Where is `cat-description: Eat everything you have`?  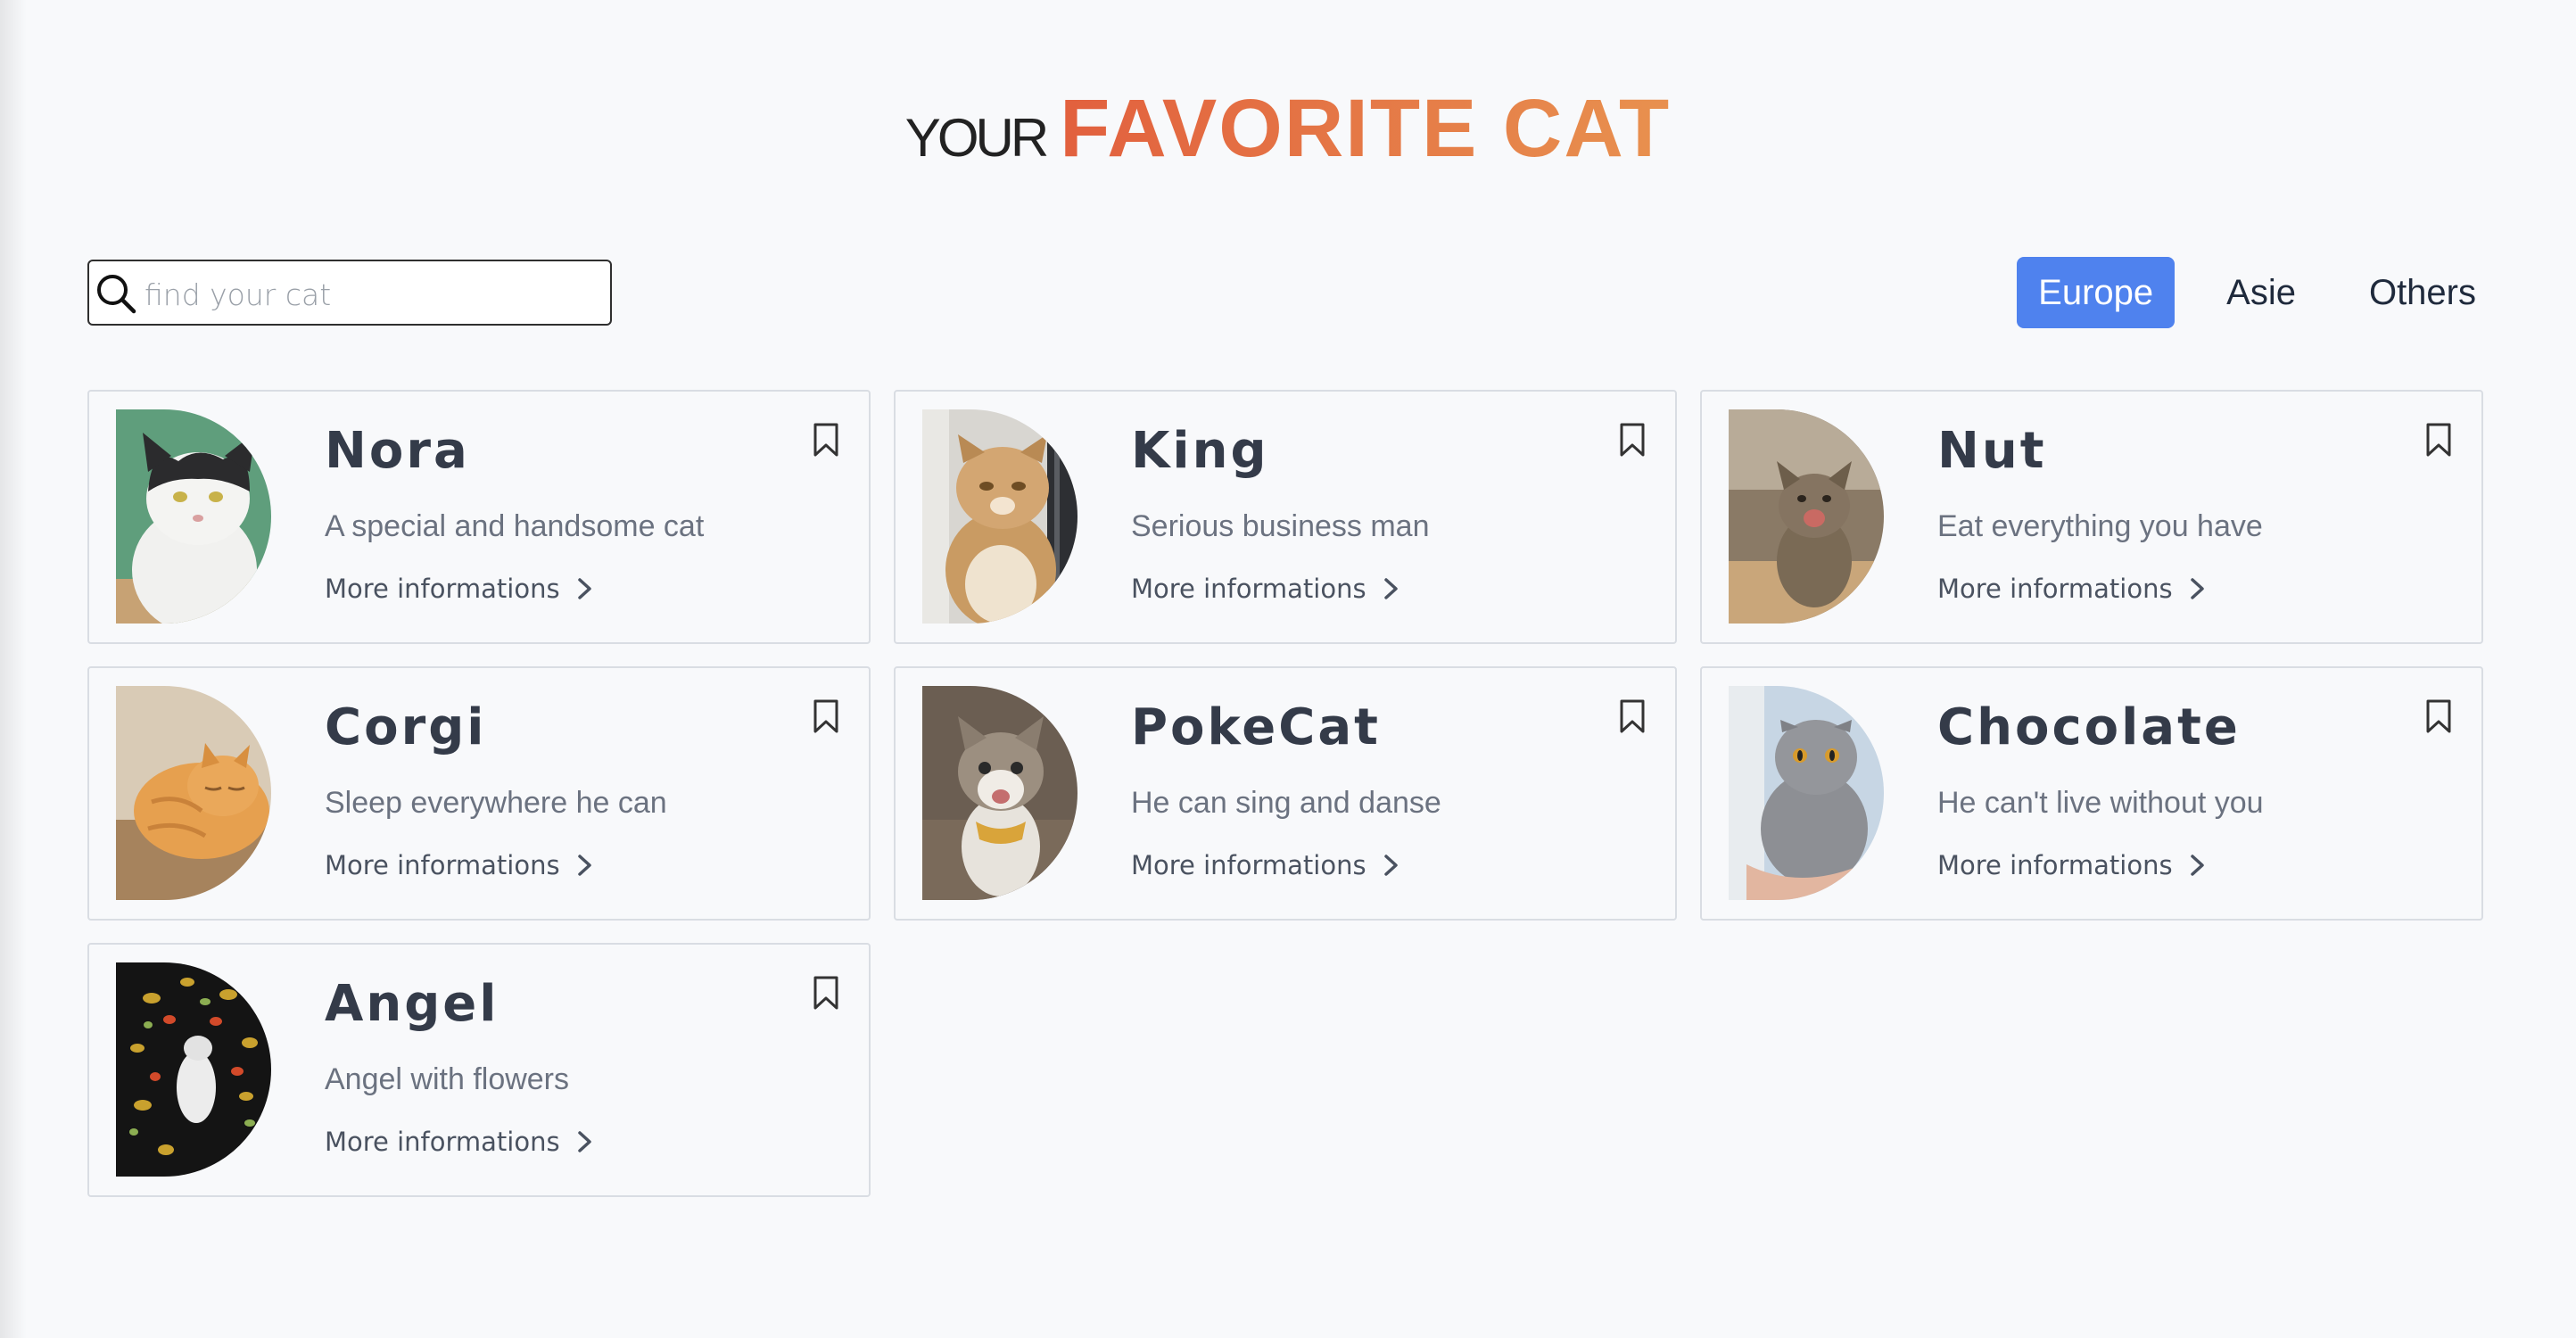
cat-description: Eat everything you have is located at coordinates (2100, 526).